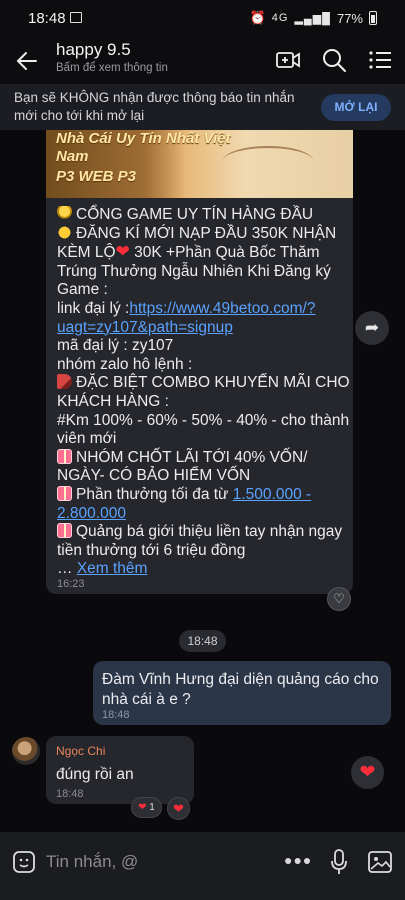 The height and width of the screenshot is (900, 405). I want to click on text-line: Phần thưởng tối đa từ, so click(154, 494).